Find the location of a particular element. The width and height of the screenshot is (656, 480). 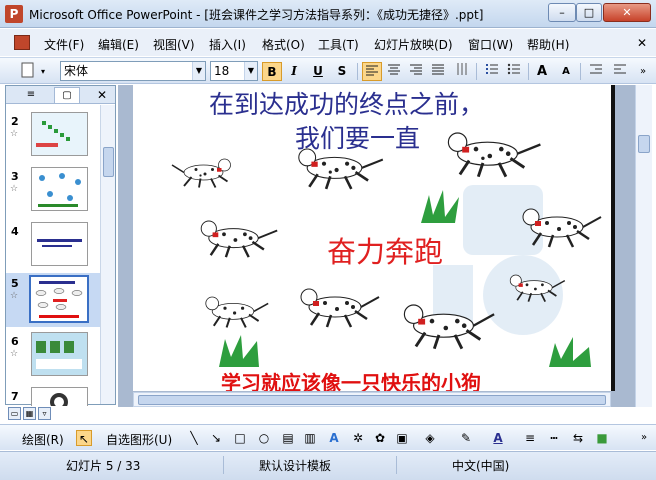

font-name-select: 宋体 ▼ is located at coordinates (133, 71).